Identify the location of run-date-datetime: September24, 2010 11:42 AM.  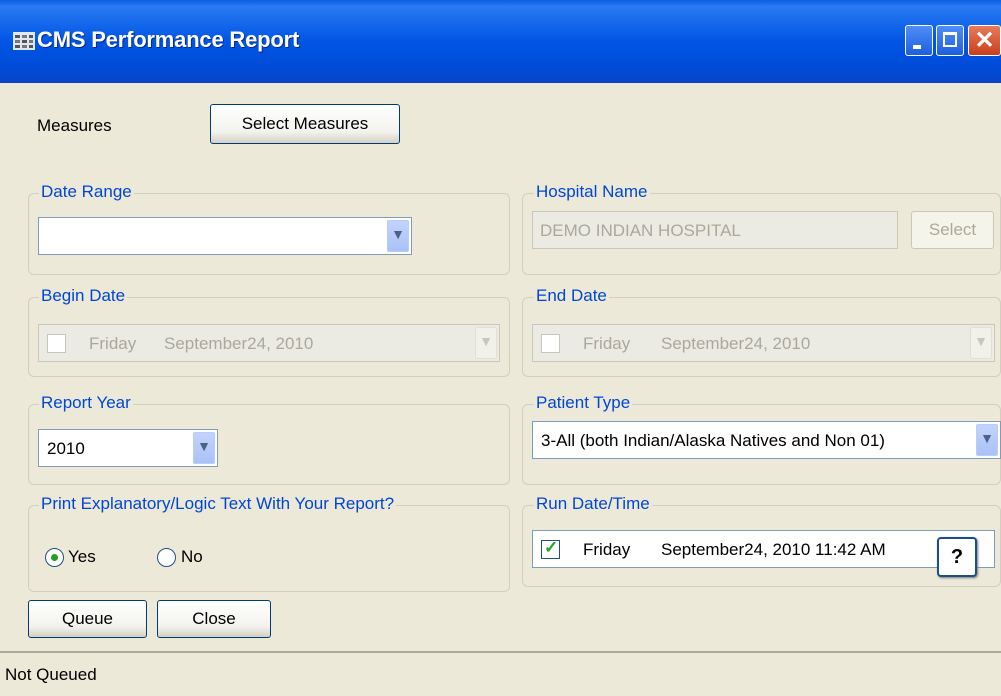
(773, 549).